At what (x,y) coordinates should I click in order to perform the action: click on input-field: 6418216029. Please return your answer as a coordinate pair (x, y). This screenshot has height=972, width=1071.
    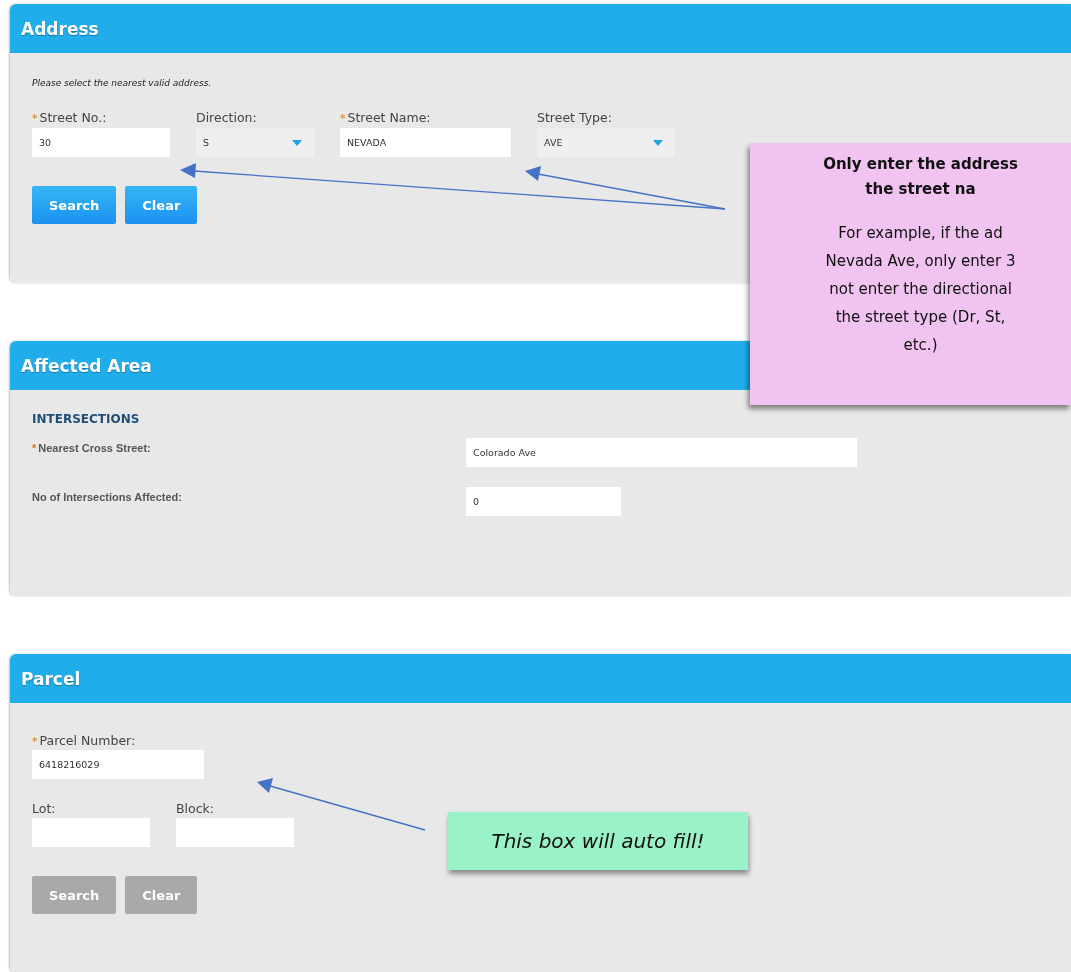
    Looking at the image, I should click on (118, 764).